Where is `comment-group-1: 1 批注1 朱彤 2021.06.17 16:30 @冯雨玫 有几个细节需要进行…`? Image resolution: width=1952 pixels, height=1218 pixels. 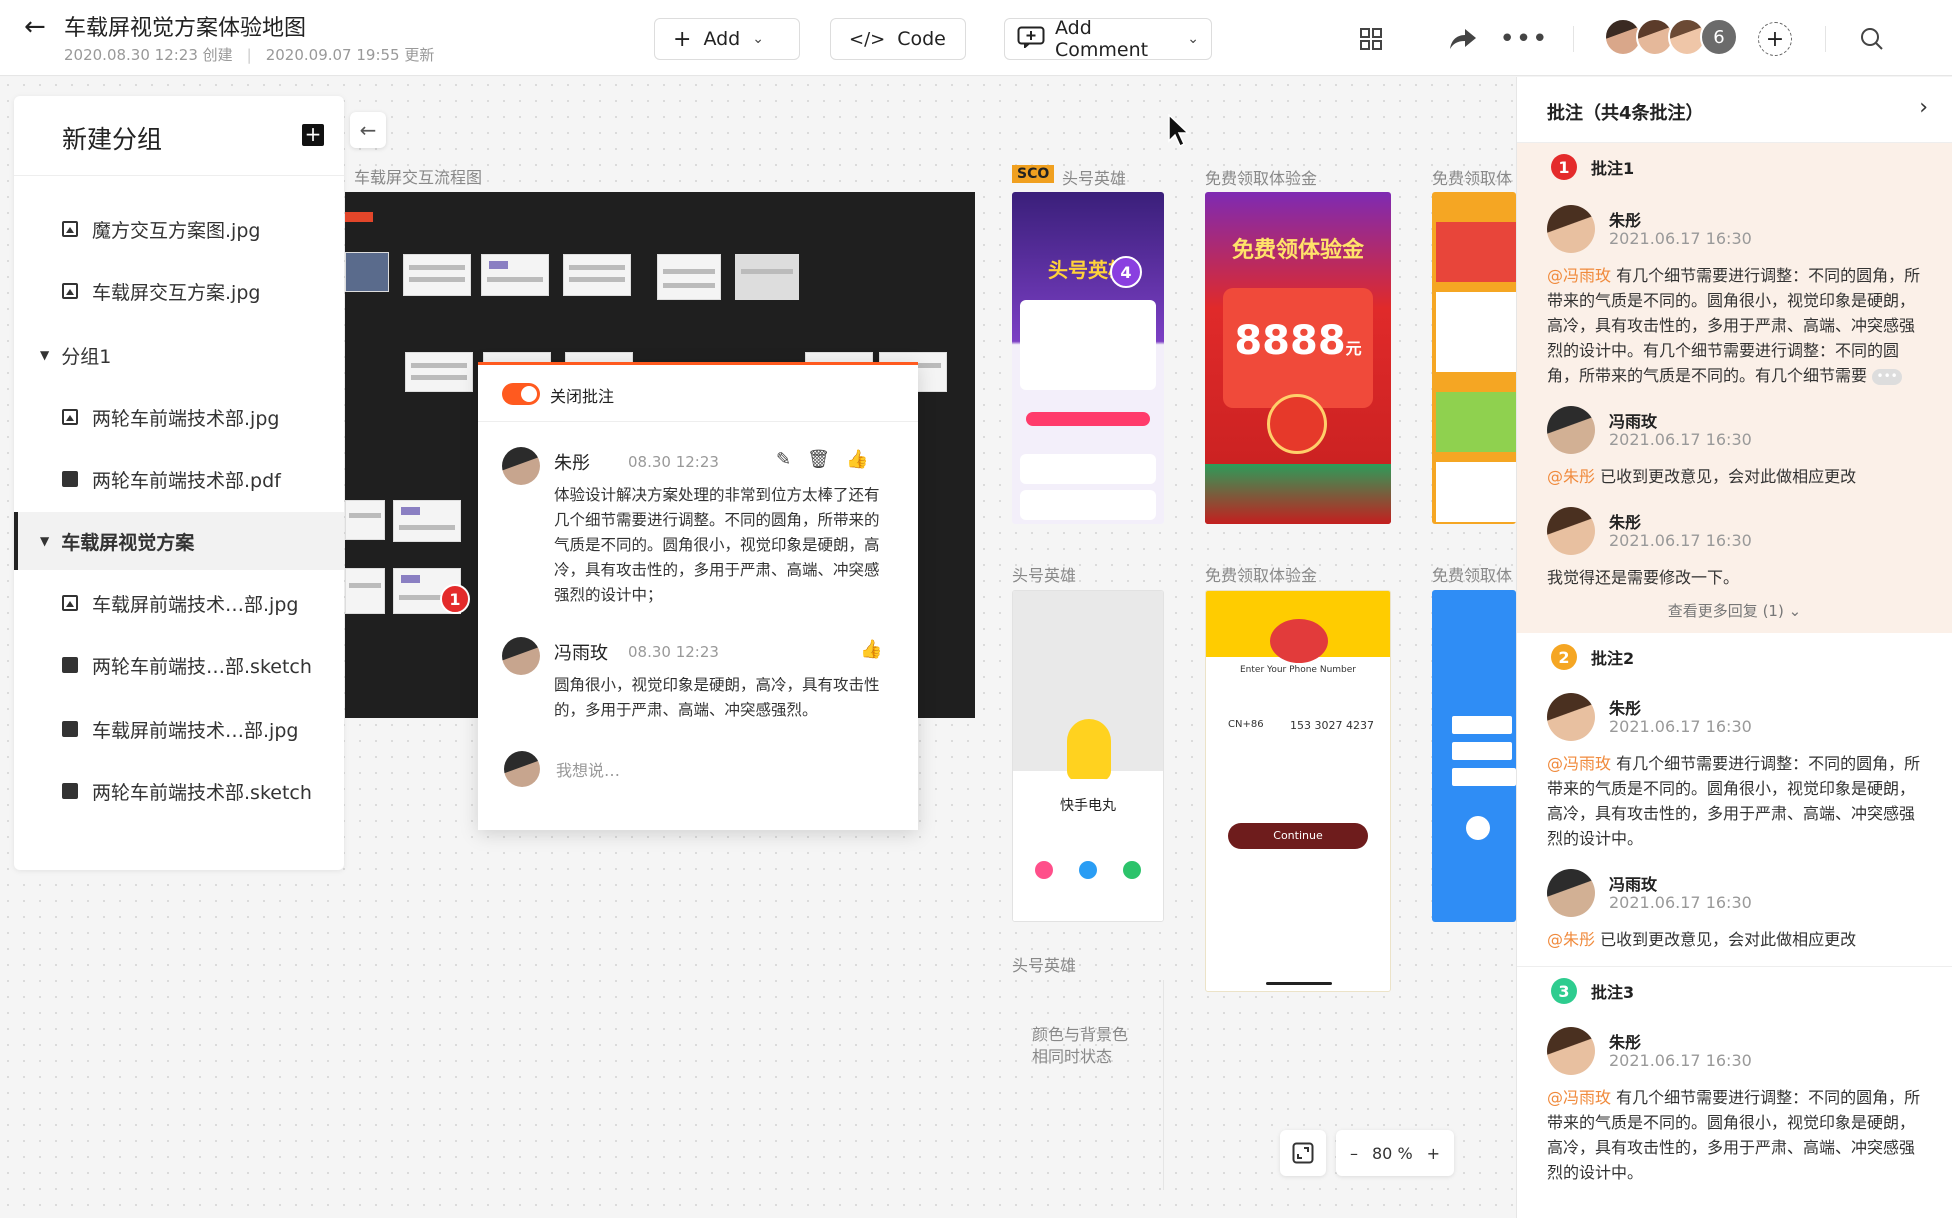 comment-group-1: 1 批注1 朱彤 2021.06.17 16:30 @冯雨玫 有几个细节需要进行… is located at coordinates (1734, 388).